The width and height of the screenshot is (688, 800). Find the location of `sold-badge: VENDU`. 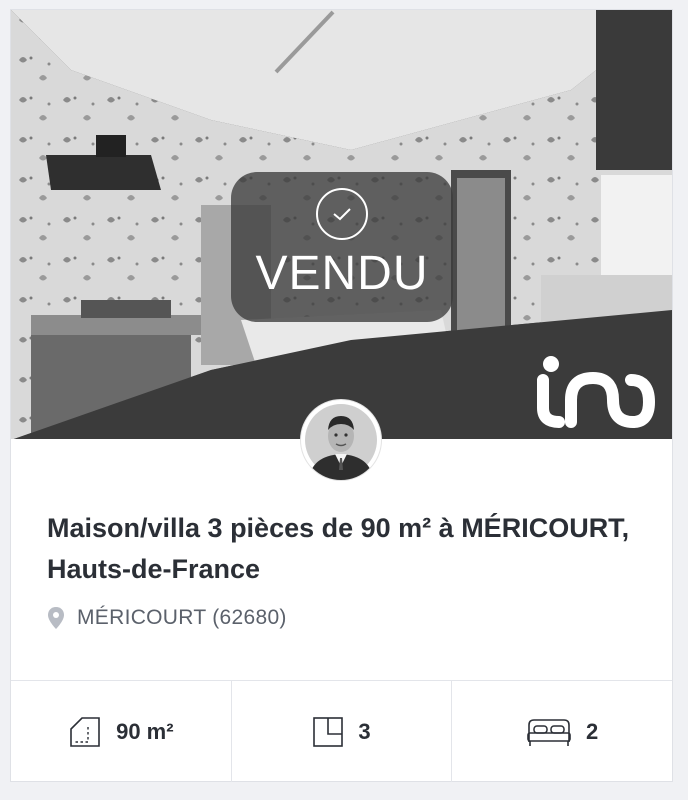

sold-badge: VENDU is located at coordinates (342, 247).